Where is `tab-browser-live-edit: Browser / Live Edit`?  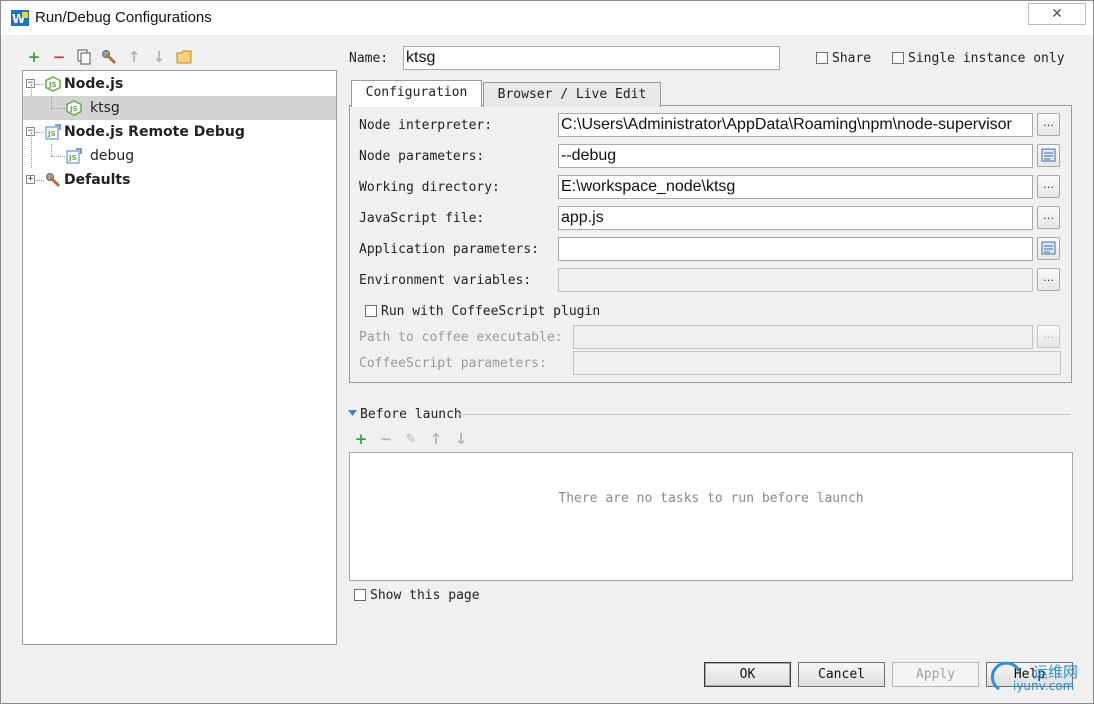 tab-browser-live-edit: Browser / Live Edit is located at coordinates (572, 94).